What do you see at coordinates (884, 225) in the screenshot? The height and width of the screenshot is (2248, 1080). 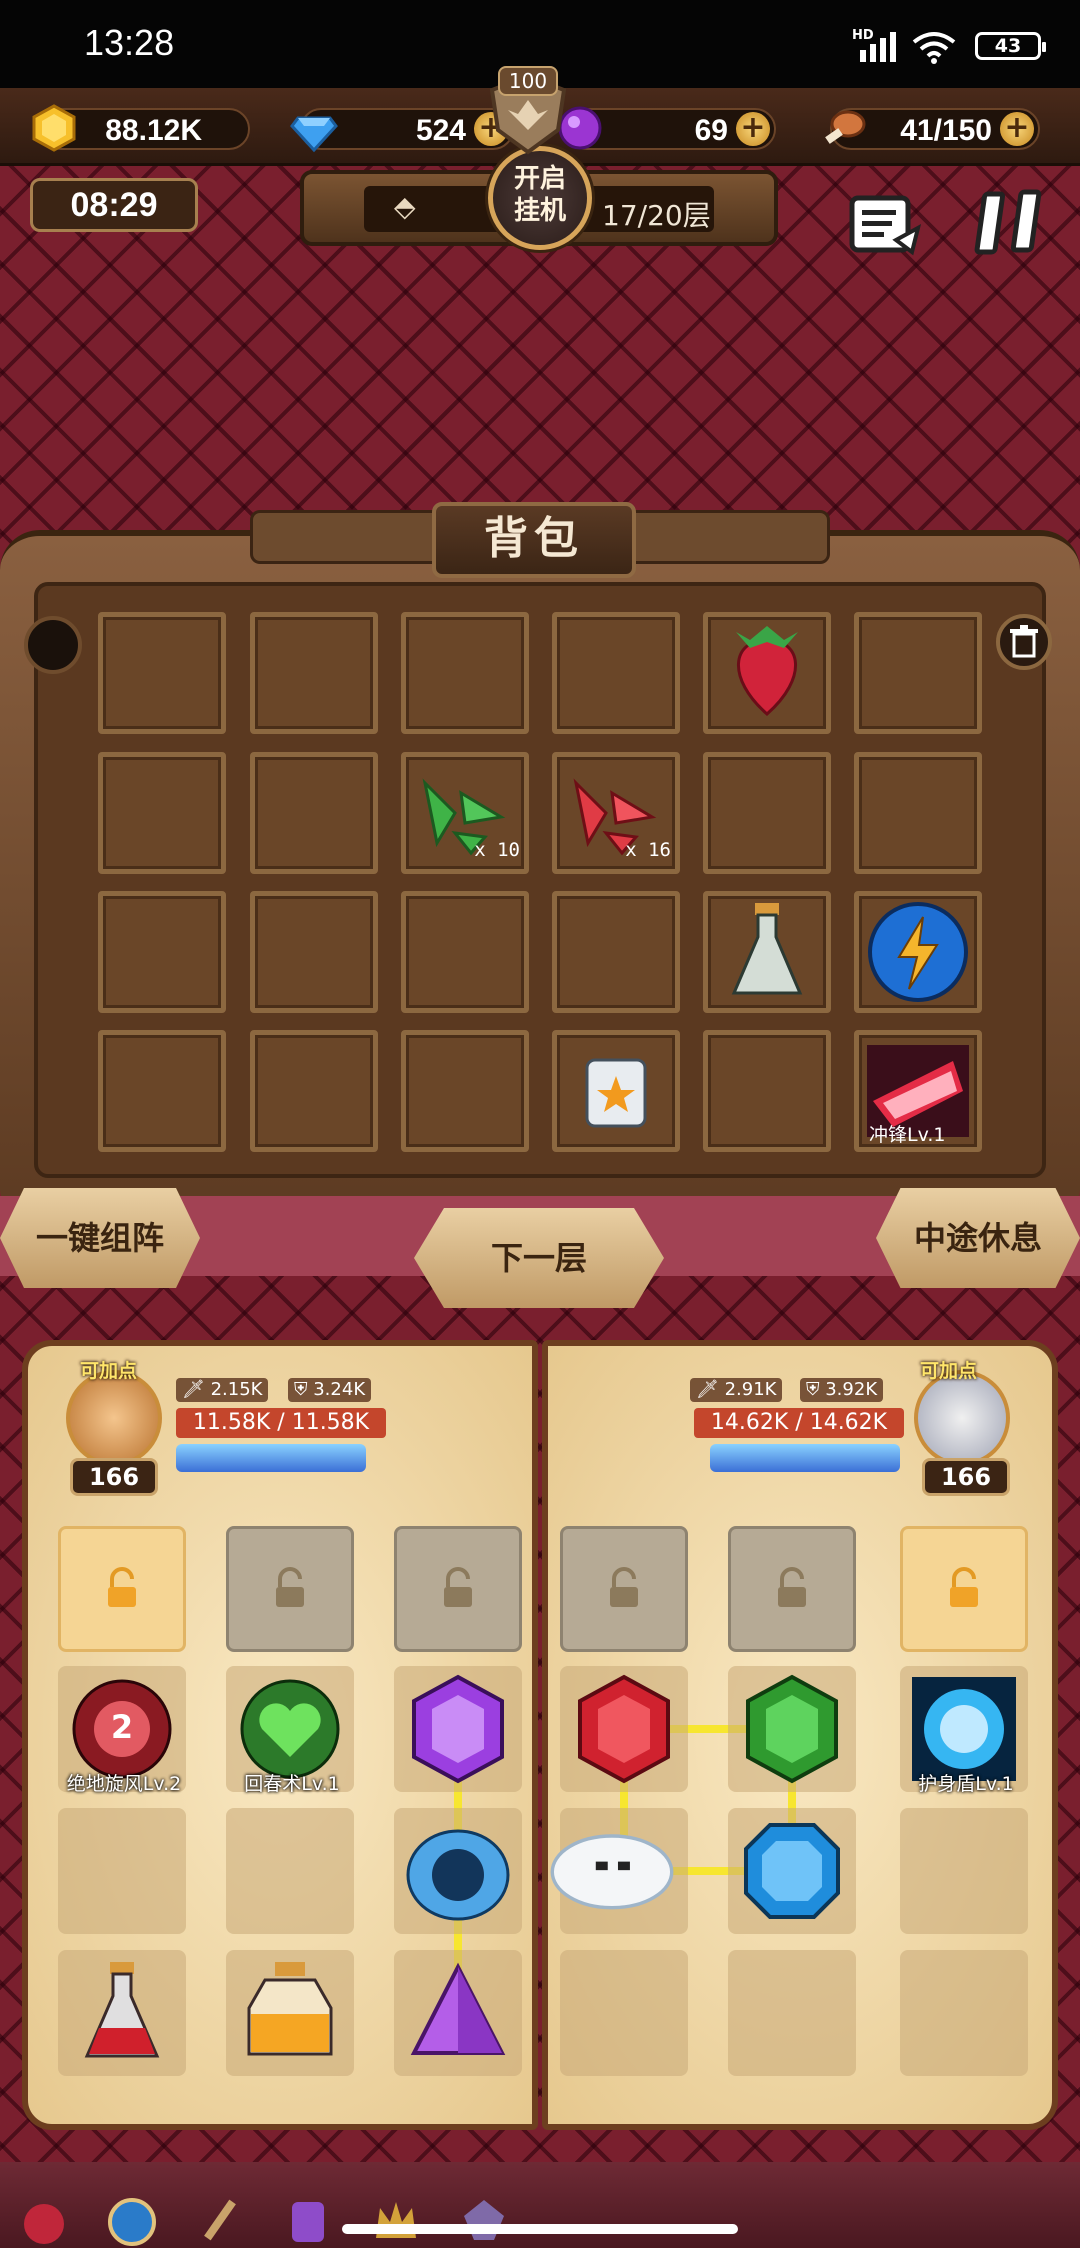 I see `quest-log-icon` at bounding box center [884, 225].